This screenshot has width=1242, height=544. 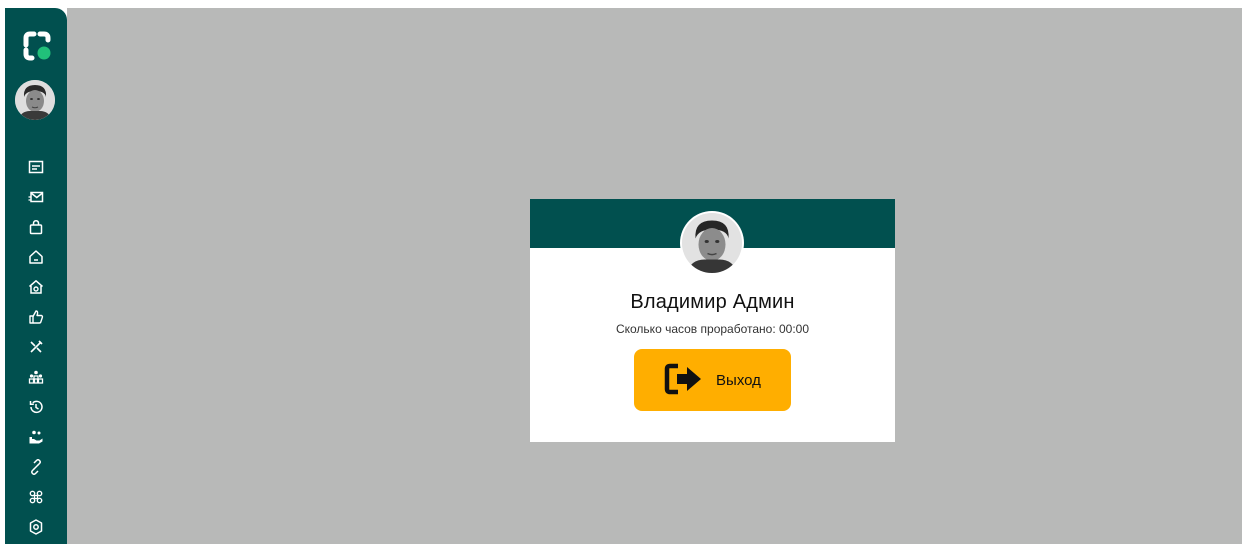 What do you see at coordinates (712, 380) in the screenshot?
I see `logout-button: Выход` at bounding box center [712, 380].